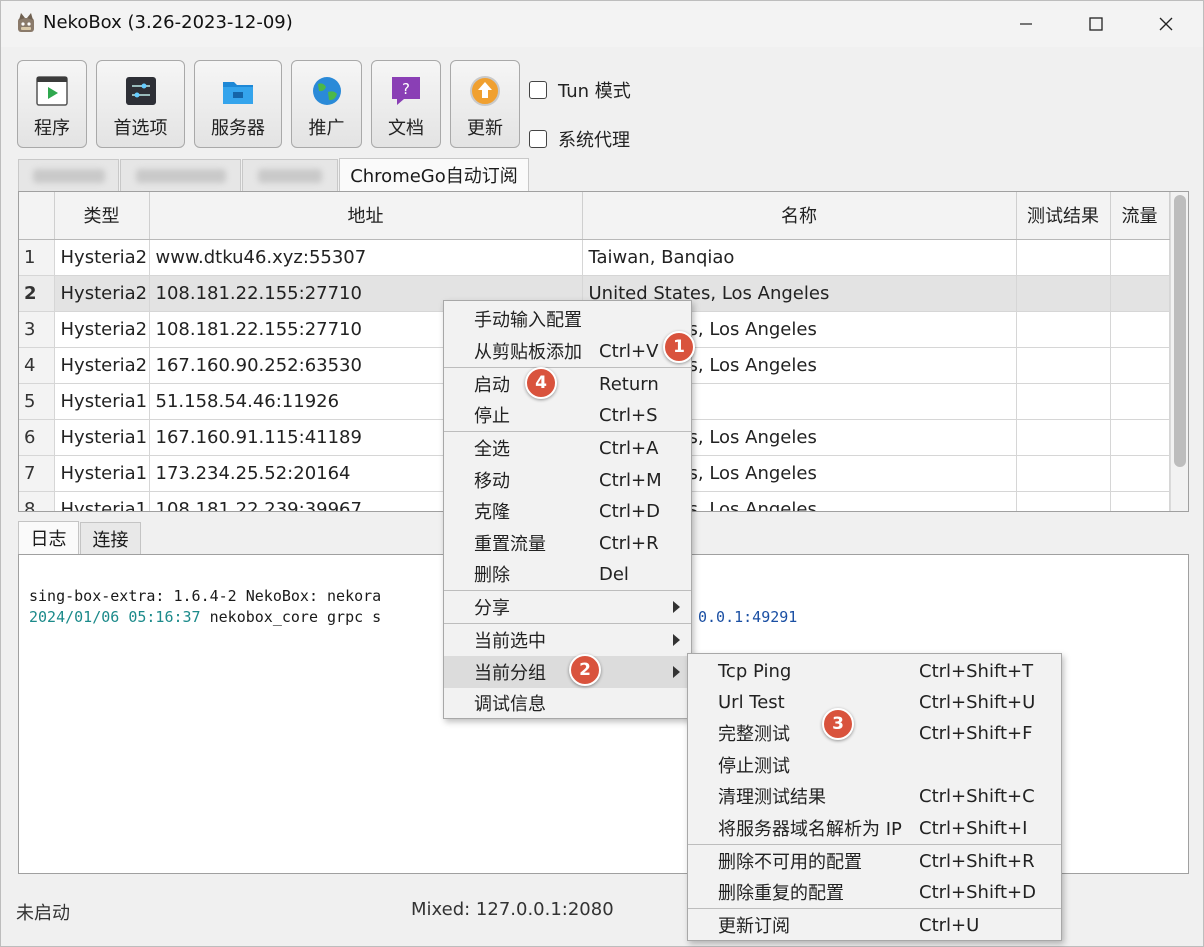 The image size is (1204, 947). I want to click on menu-item-stop: 停止 Ctrl+S, so click(567, 415).